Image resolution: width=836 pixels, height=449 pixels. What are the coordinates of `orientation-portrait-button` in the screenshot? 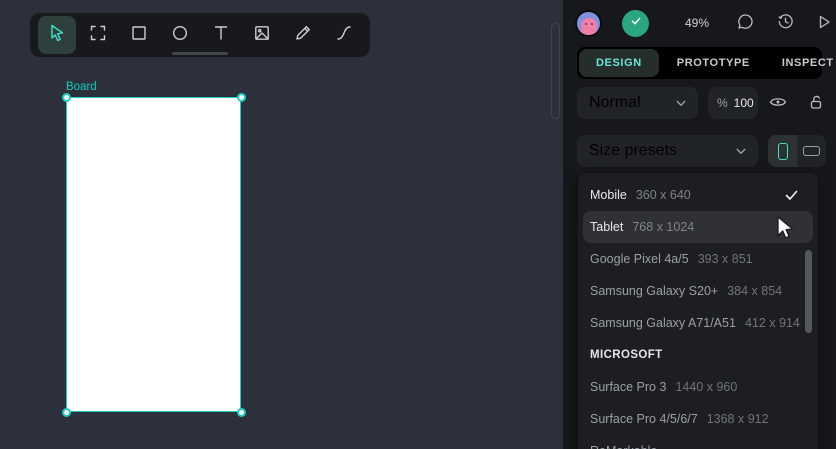 It's located at (782, 151).